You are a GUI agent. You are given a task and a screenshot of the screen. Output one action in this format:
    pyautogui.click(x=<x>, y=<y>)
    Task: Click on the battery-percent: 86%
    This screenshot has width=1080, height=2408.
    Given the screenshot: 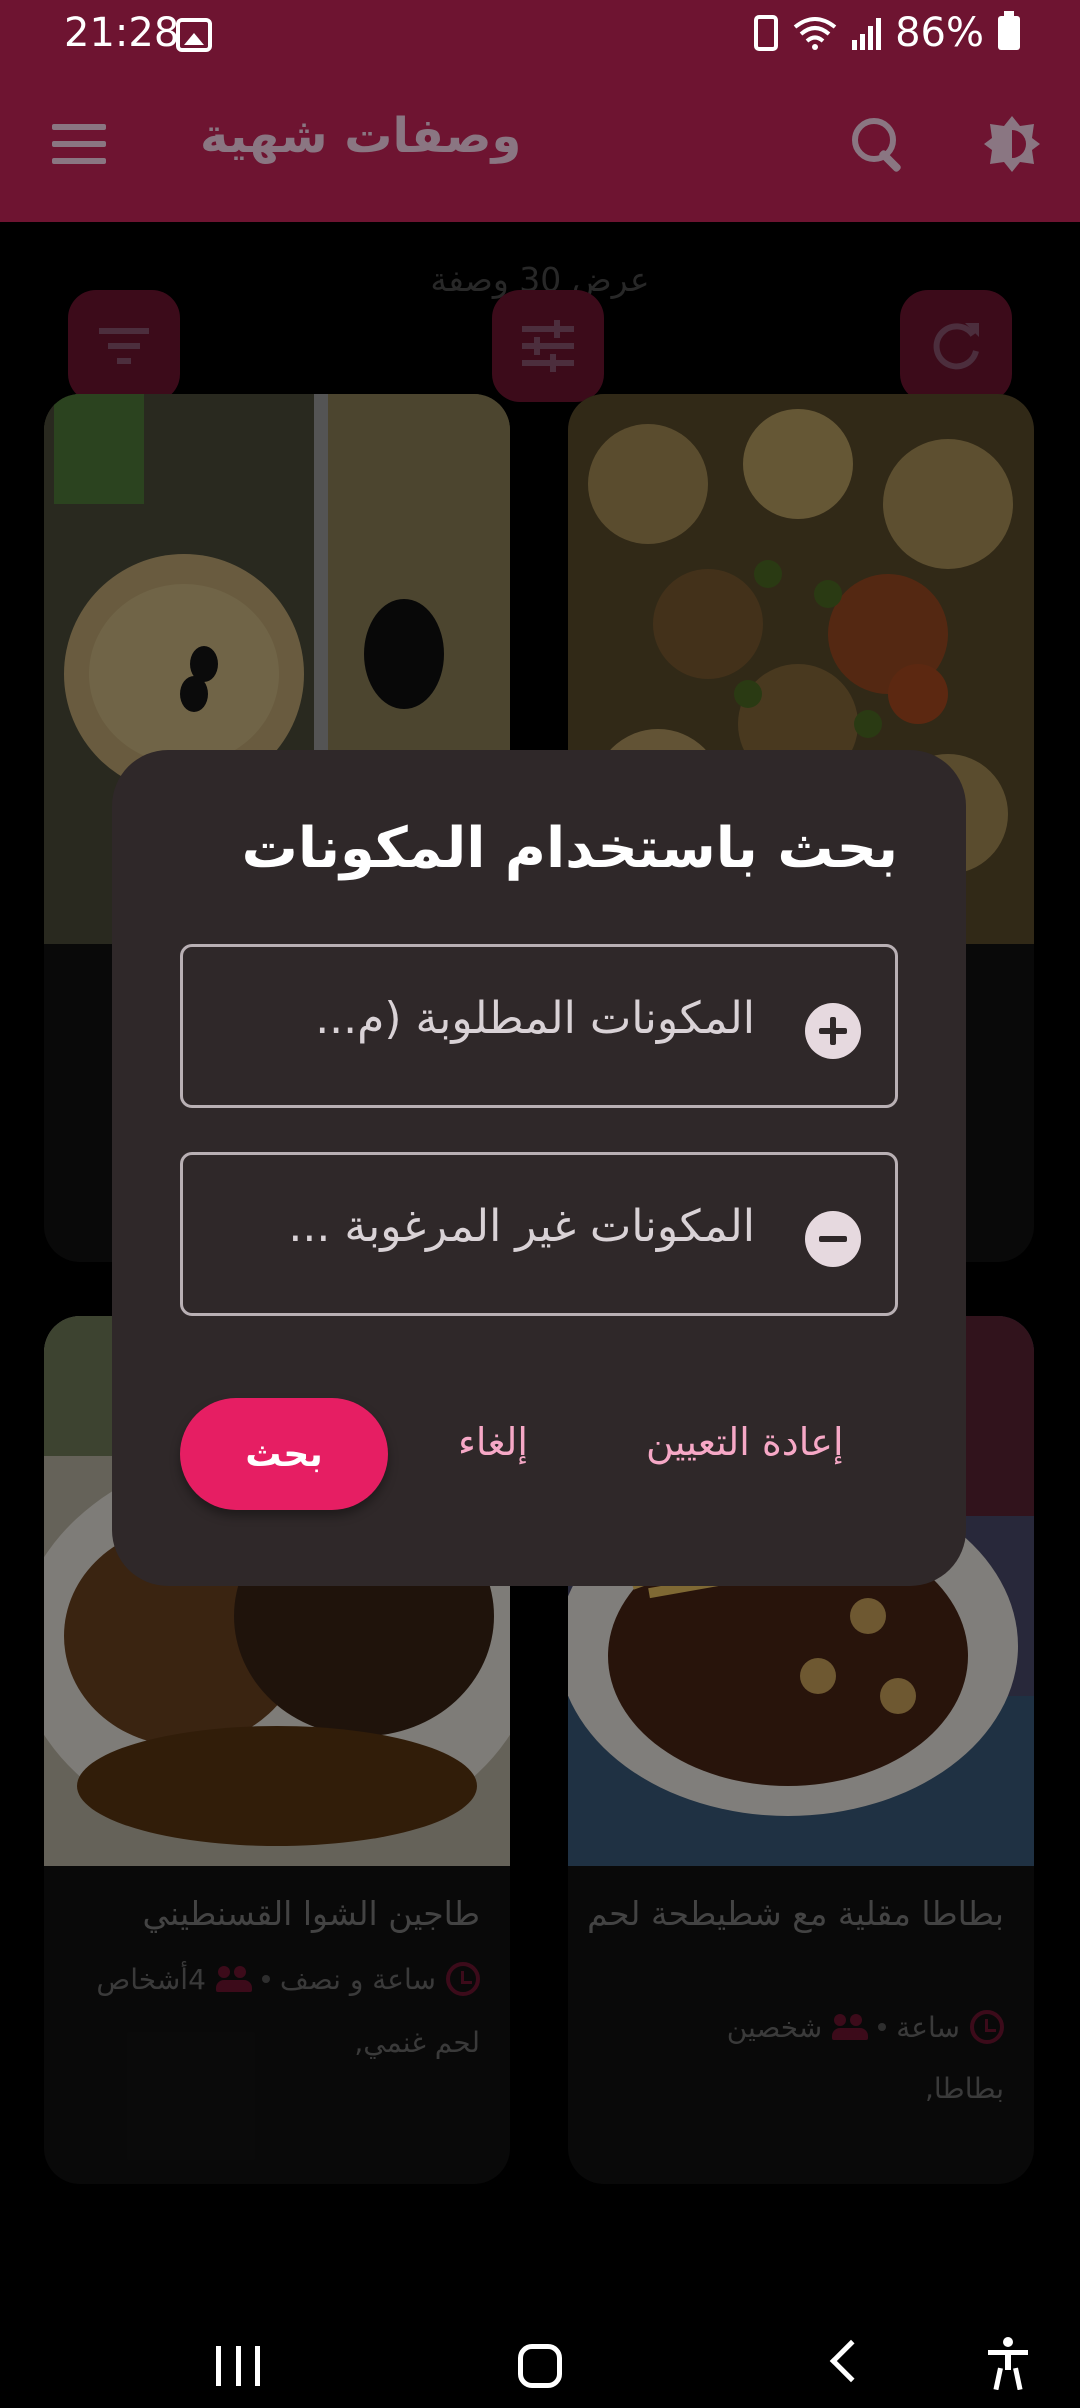 What is the action you would take?
    pyautogui.click(x=939, y=33)
    